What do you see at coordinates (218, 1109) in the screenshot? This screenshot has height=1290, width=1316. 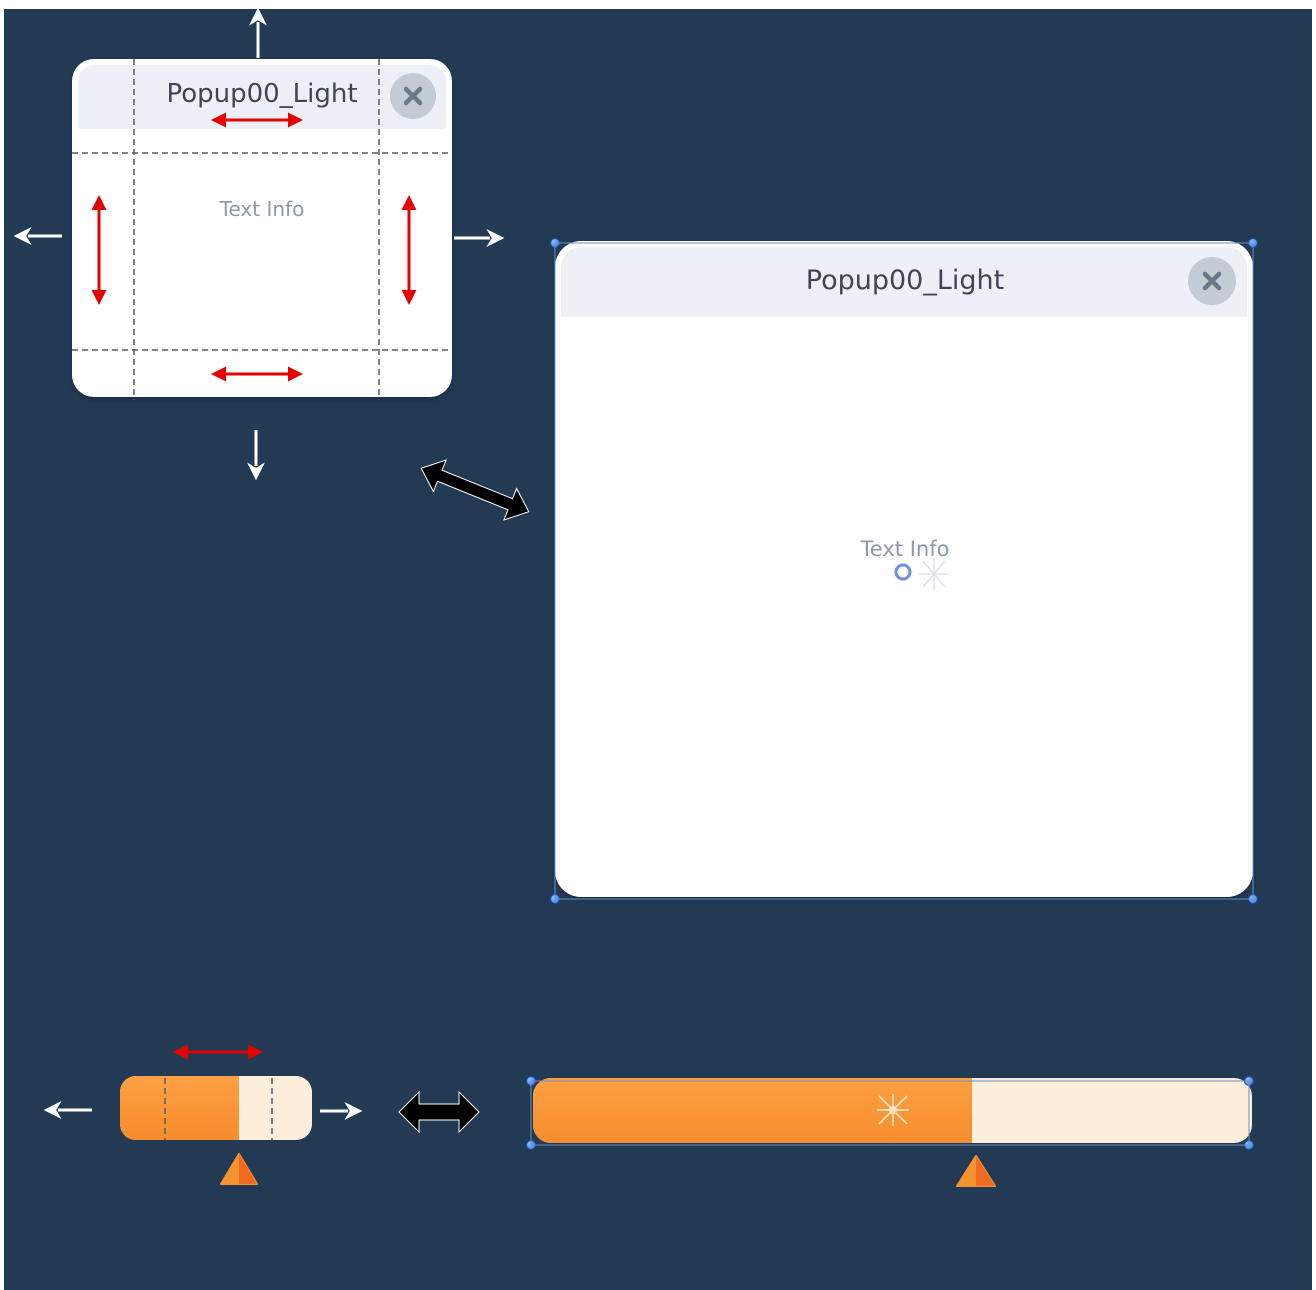 I see `small-slider-slice-guides` at bounding box center [218, 1109].